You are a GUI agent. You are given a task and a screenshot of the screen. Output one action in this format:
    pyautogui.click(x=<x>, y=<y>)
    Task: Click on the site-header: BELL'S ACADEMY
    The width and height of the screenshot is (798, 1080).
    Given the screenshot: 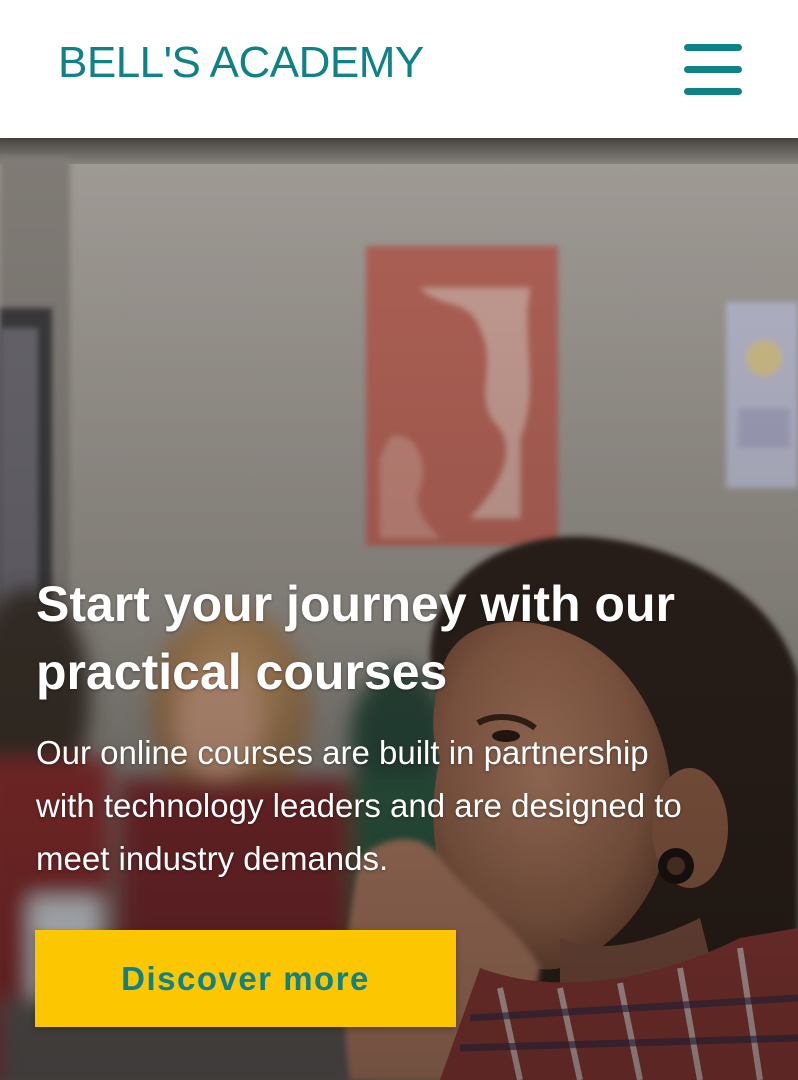 What is the action you would take?
    pyautogui.click(x=399, y=69)
    